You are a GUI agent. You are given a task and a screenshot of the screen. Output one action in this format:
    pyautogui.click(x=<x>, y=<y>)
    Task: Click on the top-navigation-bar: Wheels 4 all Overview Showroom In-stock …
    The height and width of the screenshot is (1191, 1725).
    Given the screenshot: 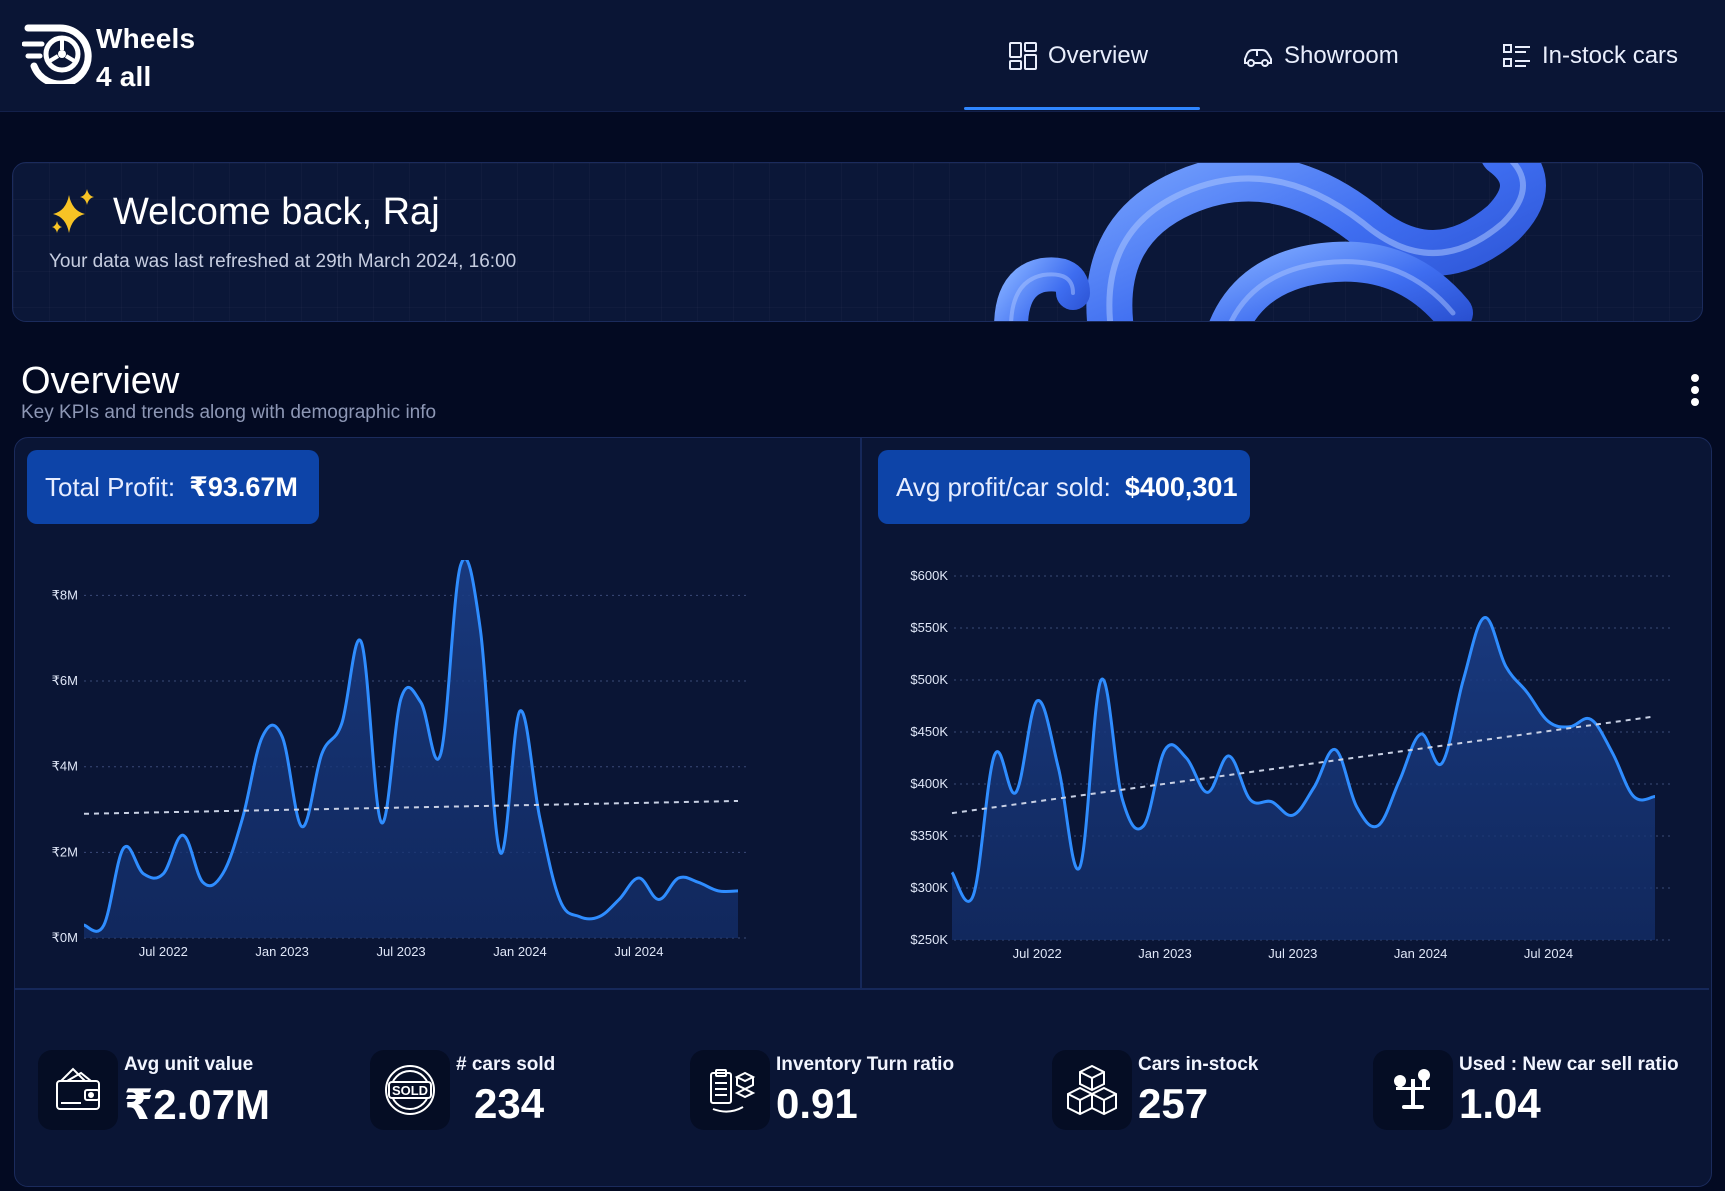 What is the action you would take?
    pyautogui.click(x=862, y=56)
    